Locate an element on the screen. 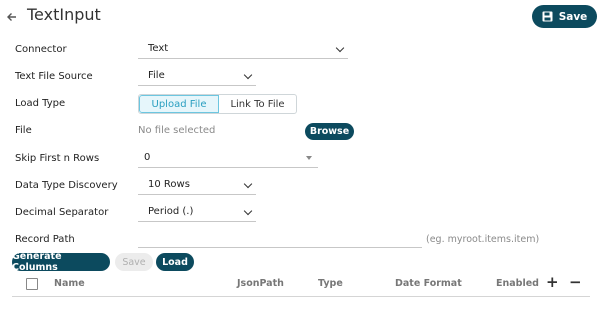  record-path-input is located at coordinates (280, 239).